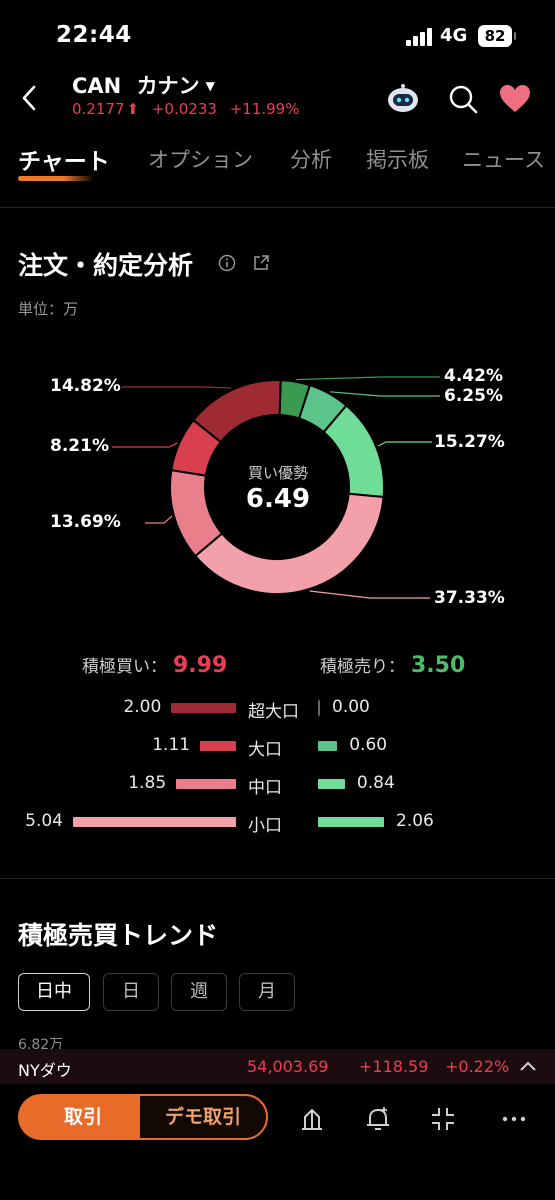 The height and width of the screenshot is (1200, 555). I want to click on total-buy-value: 9.99, so click(200, 665).